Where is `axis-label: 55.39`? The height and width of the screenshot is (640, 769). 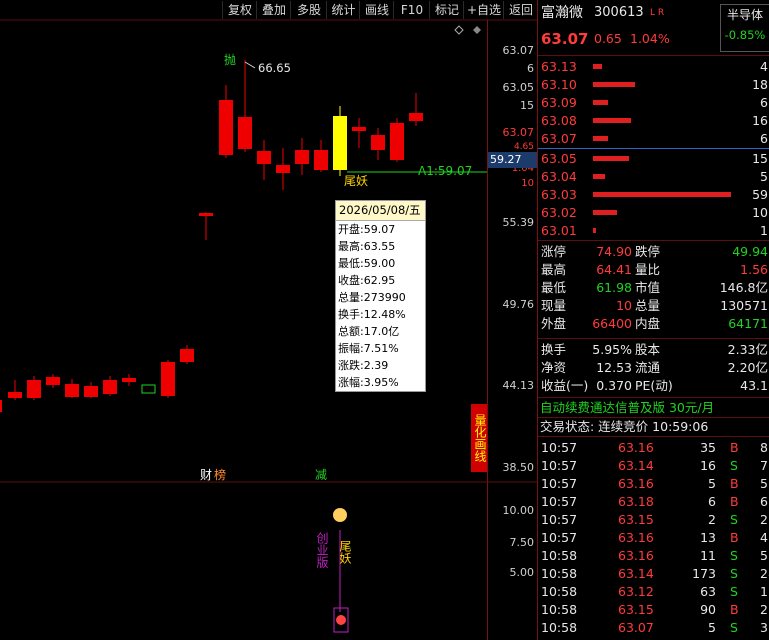
axis-label: 55.39 is located at coordinates (518, 222).